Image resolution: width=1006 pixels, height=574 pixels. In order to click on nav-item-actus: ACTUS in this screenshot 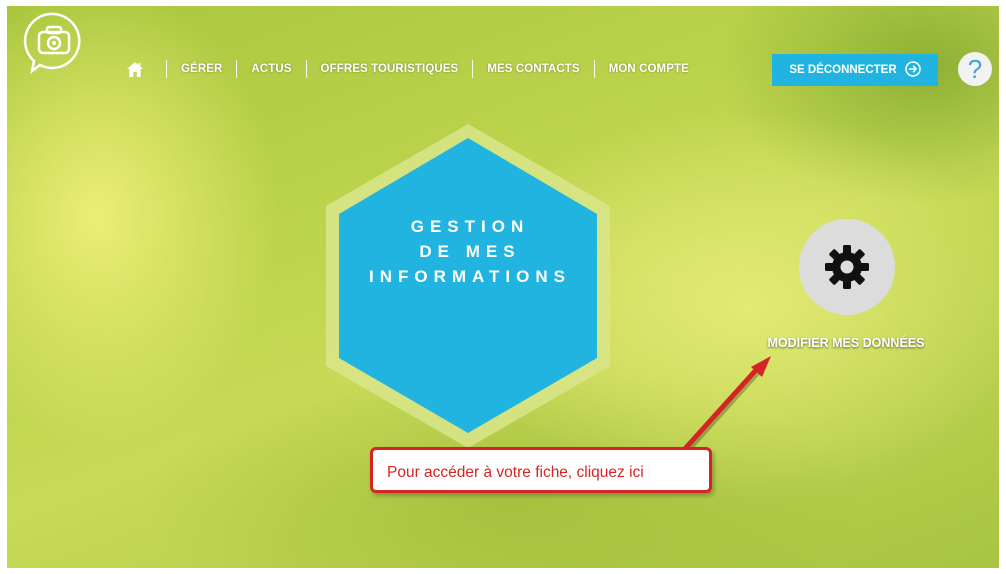, I will do `click(271, 69)`.